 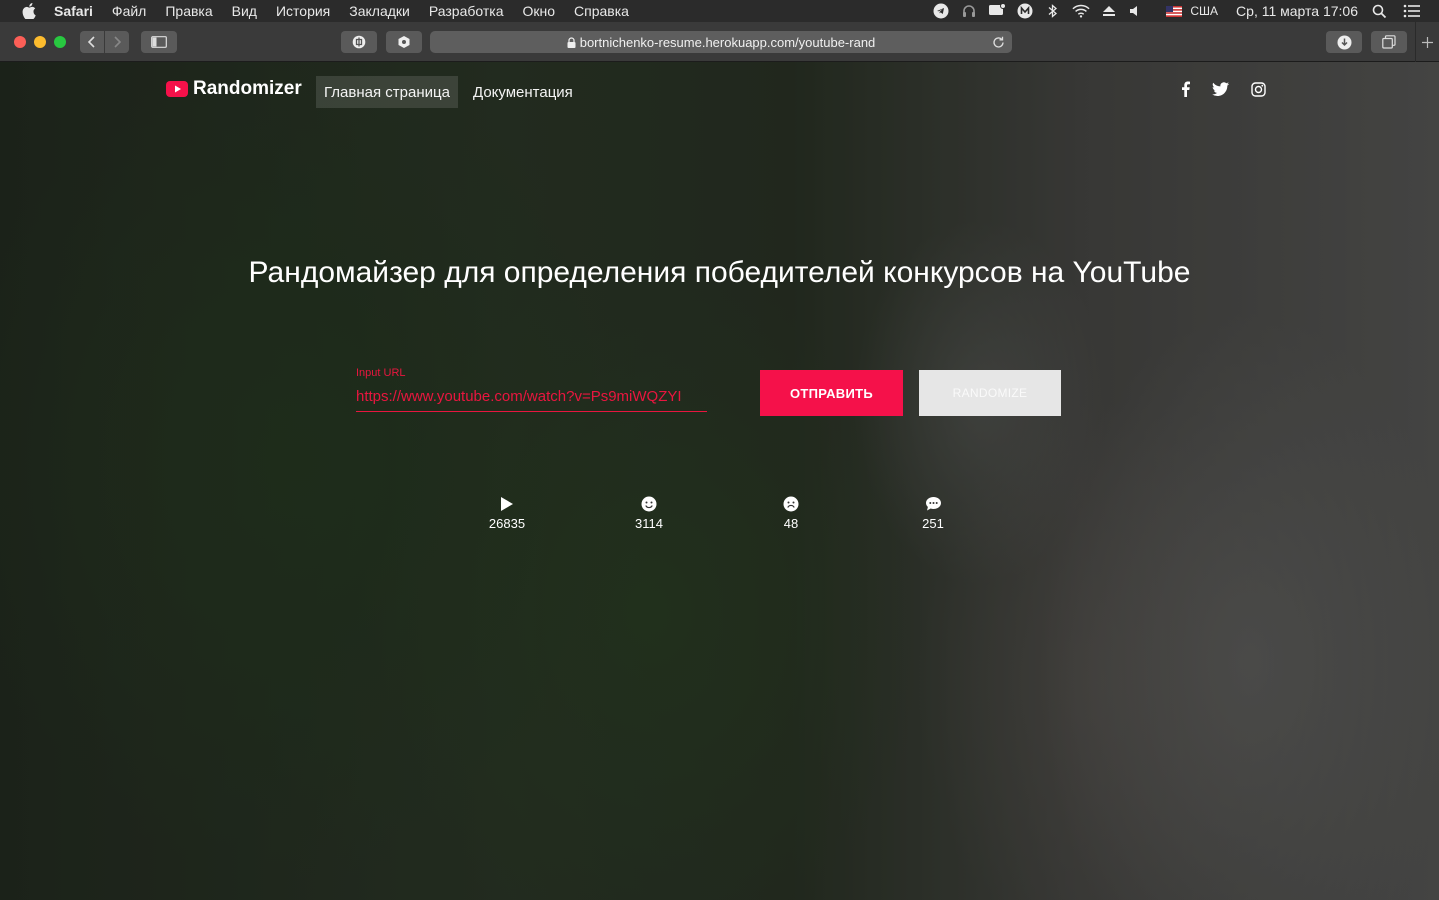 I want to click on url-input, so click(x=531, y=397).